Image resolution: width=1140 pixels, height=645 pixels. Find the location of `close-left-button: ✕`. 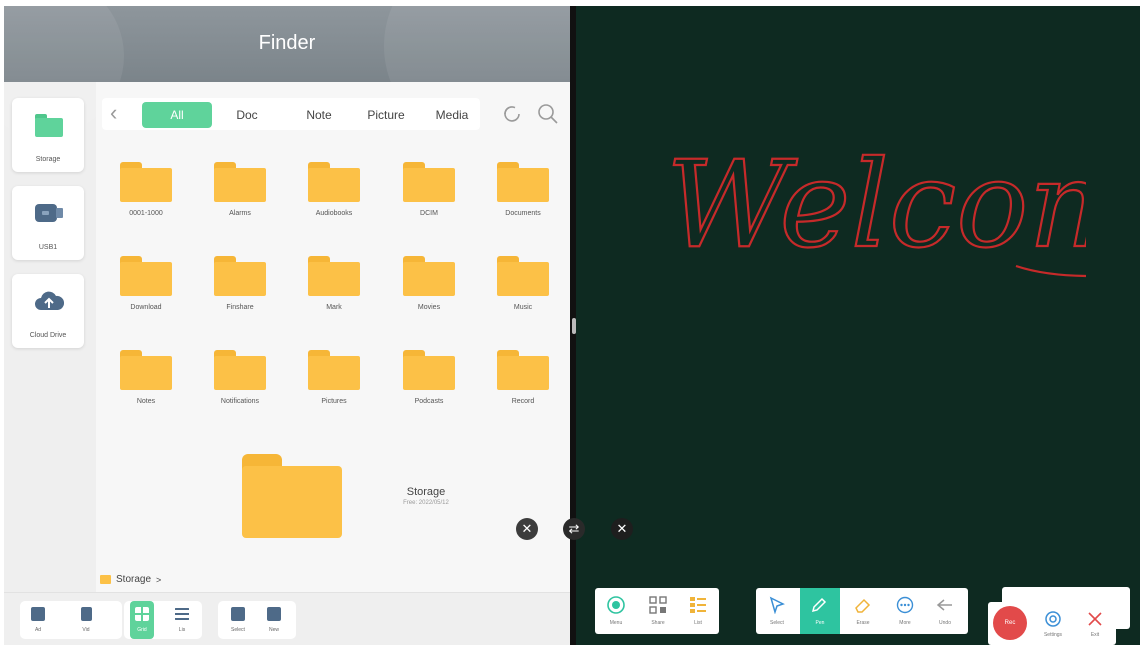

close-left-button: ✕ is located at coordinates (527, 529).